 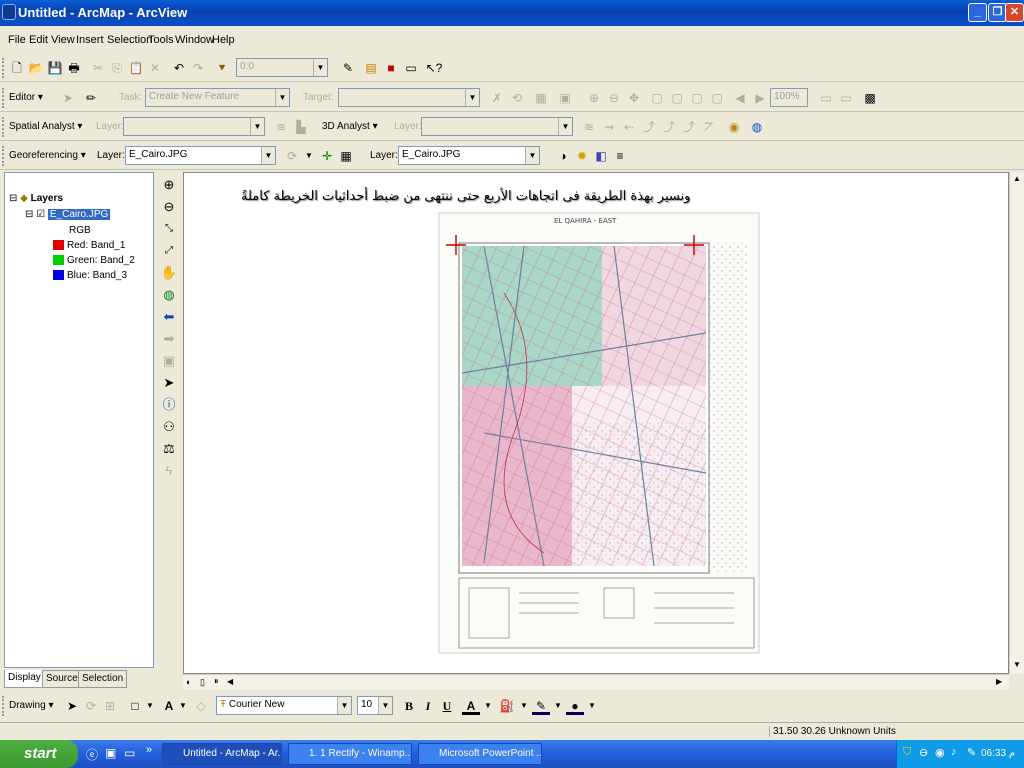 What do you see at coordinates (68, 214) in the screenshot?
I see `layer-e-cairo: ⊟ ☑ E_Cairo.JPG` at bounding box center [68, 214].